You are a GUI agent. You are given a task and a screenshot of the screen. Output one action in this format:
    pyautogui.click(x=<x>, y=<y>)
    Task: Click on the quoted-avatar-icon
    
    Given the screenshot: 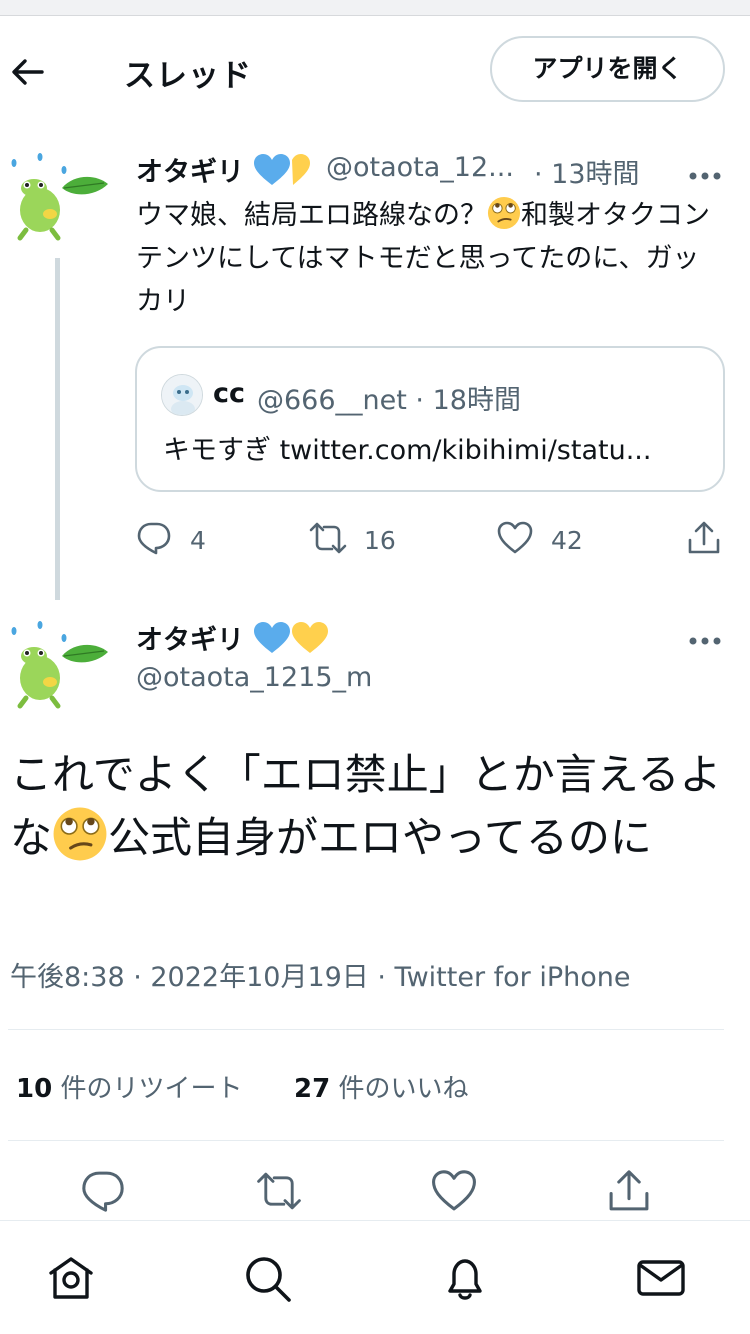 What is the action you would take?
    pyautogui.click(x=182, y=395)
    